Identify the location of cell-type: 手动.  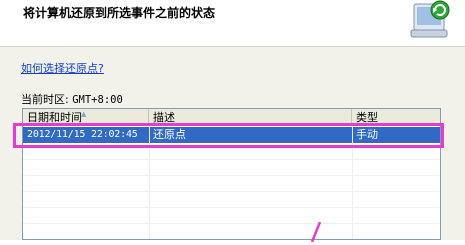
(367, 134).